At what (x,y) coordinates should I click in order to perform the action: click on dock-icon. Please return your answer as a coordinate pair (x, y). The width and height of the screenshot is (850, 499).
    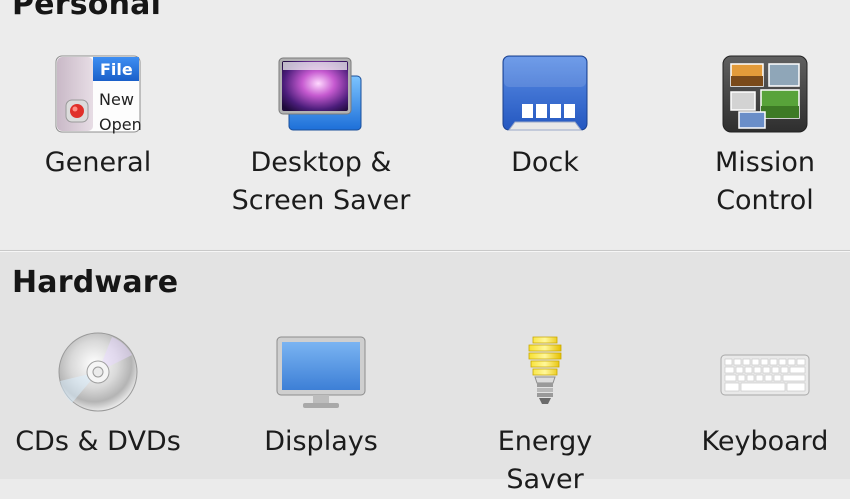
    Looking at the image, I should click on (545, 95).